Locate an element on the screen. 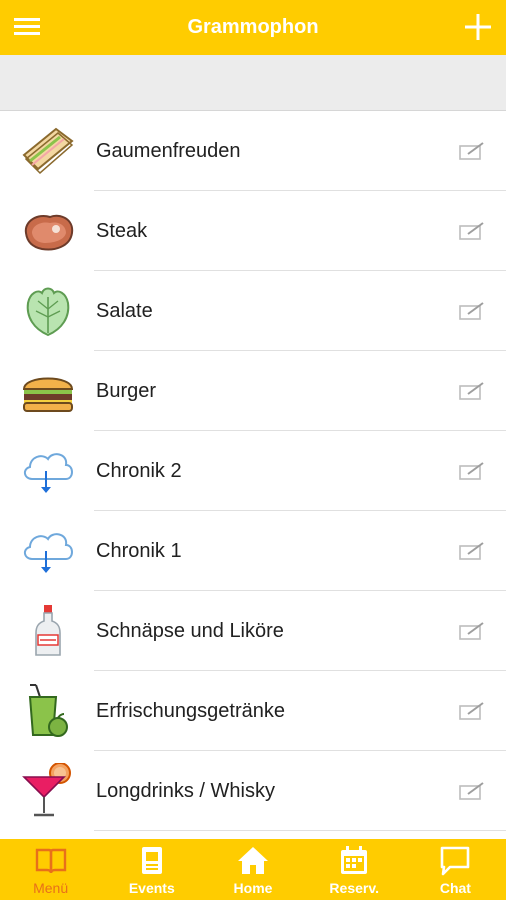 The image size is (506, 900). tab-menu: Menü is located at coordinates (50, 869).